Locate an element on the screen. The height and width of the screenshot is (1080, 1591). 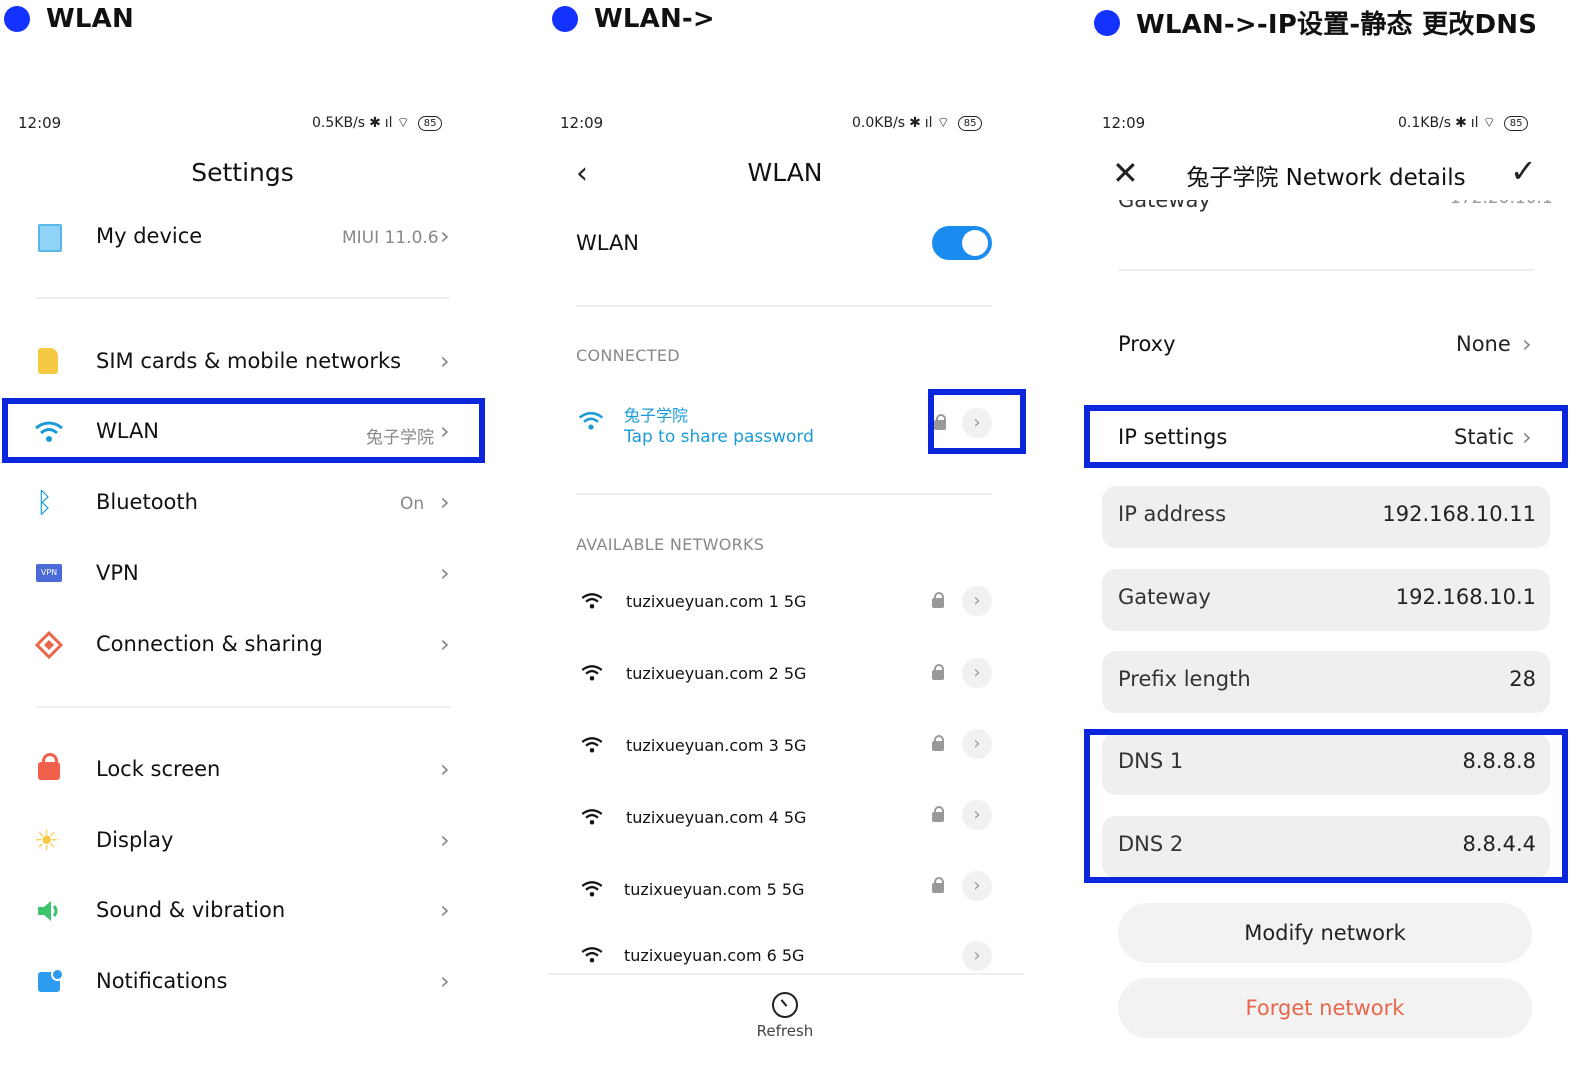
network-item: tuzixueyuan.com 5 5G is located at coordinates (714, 889).